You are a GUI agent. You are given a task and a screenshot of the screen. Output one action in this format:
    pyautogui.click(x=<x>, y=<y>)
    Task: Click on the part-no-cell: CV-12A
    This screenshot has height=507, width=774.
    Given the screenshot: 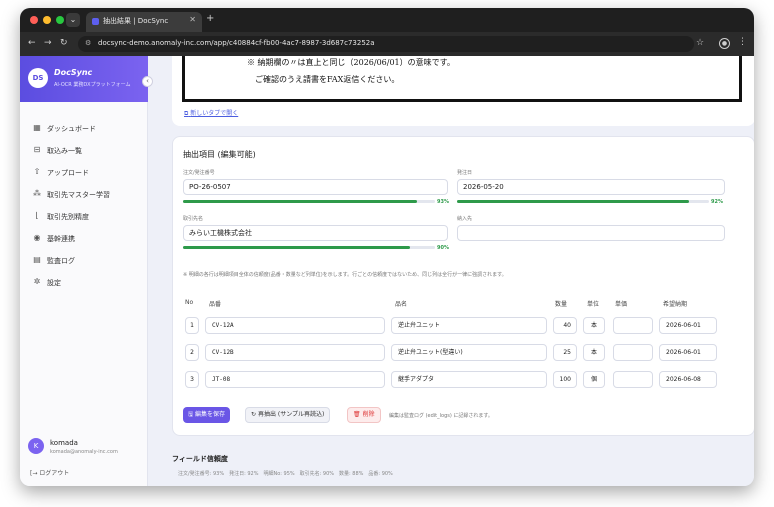 What is the action you would take?
    pyautogui.click(x=295, y=325)
    